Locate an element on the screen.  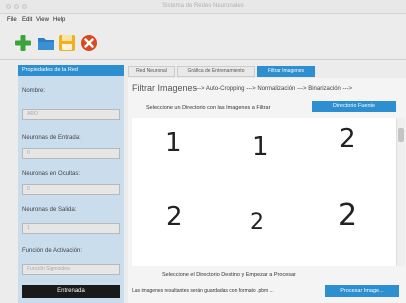
menu-file: File is located at coordinates (12, 20).